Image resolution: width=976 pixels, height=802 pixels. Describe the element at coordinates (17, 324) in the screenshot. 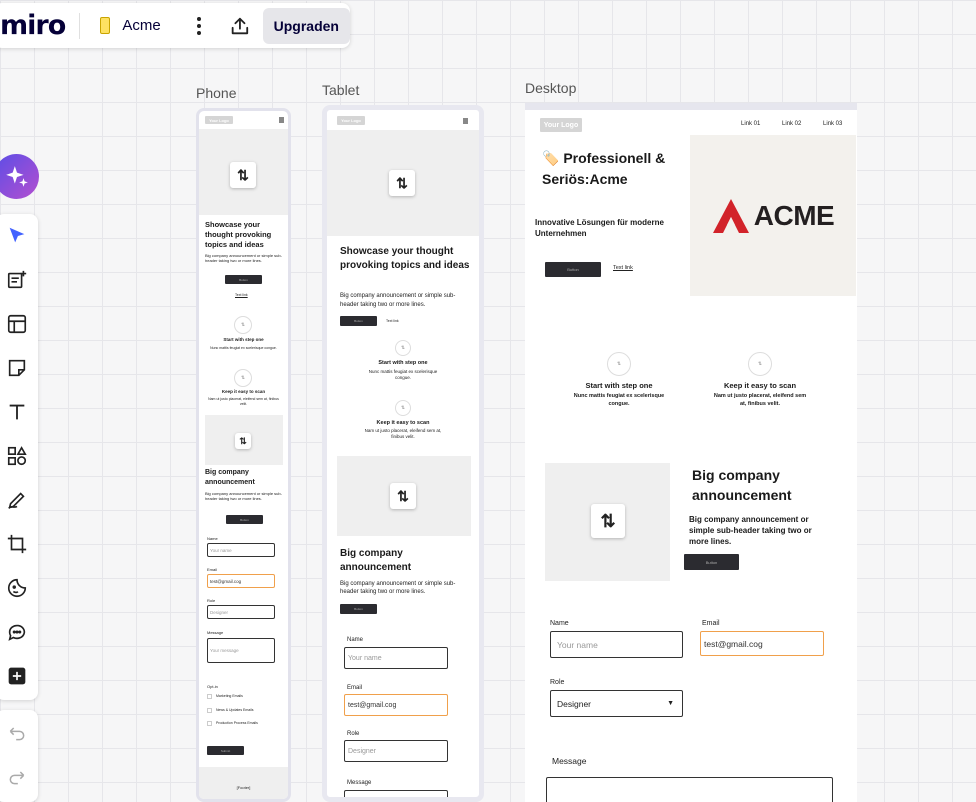

I see `frame-tool` at that location.